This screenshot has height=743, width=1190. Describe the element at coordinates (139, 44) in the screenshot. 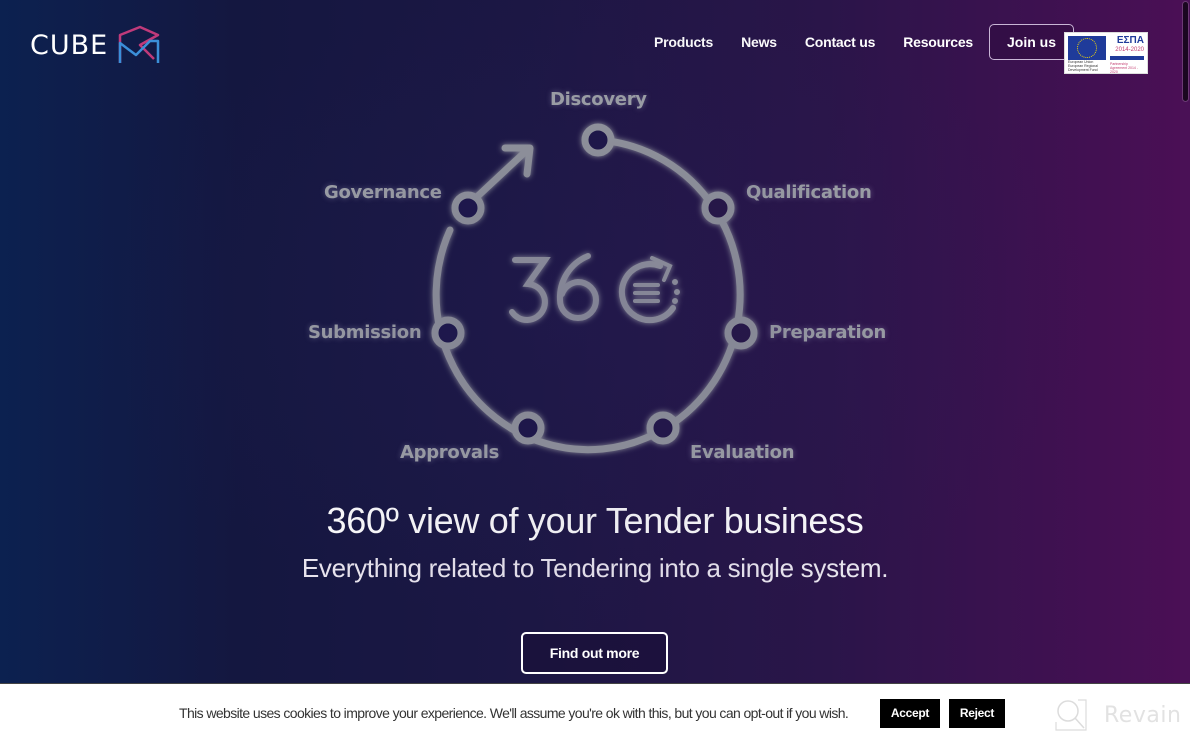

I see `cube-rm-icon` at that location.